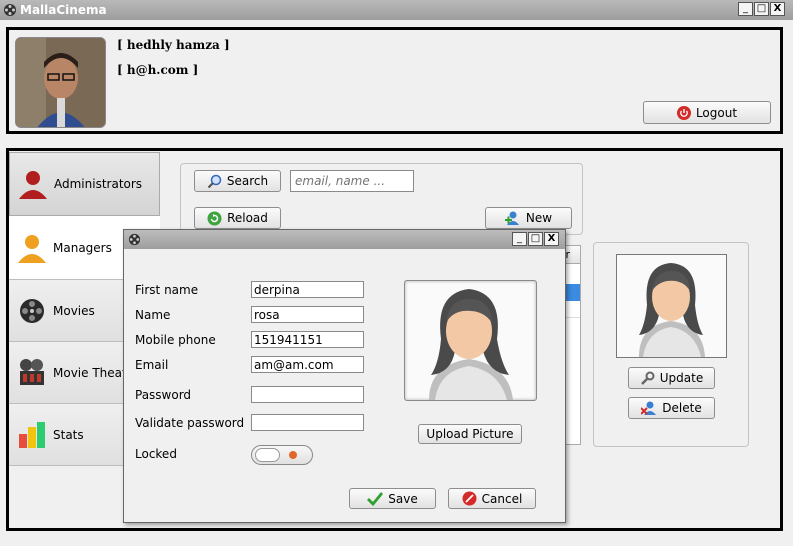 The image size is (793, 546). I want to click on avatar, so click(60, 82).